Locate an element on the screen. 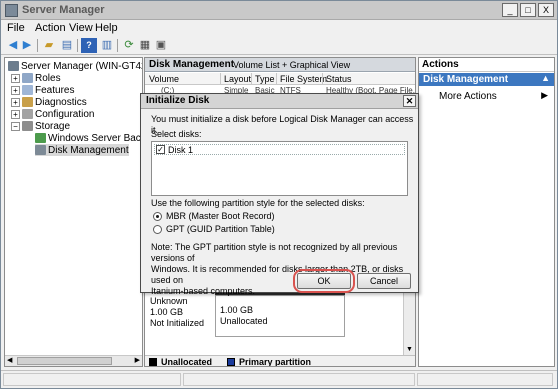  disk-list-item: ✓ Disk 1 is located at coordinates (279, 149).